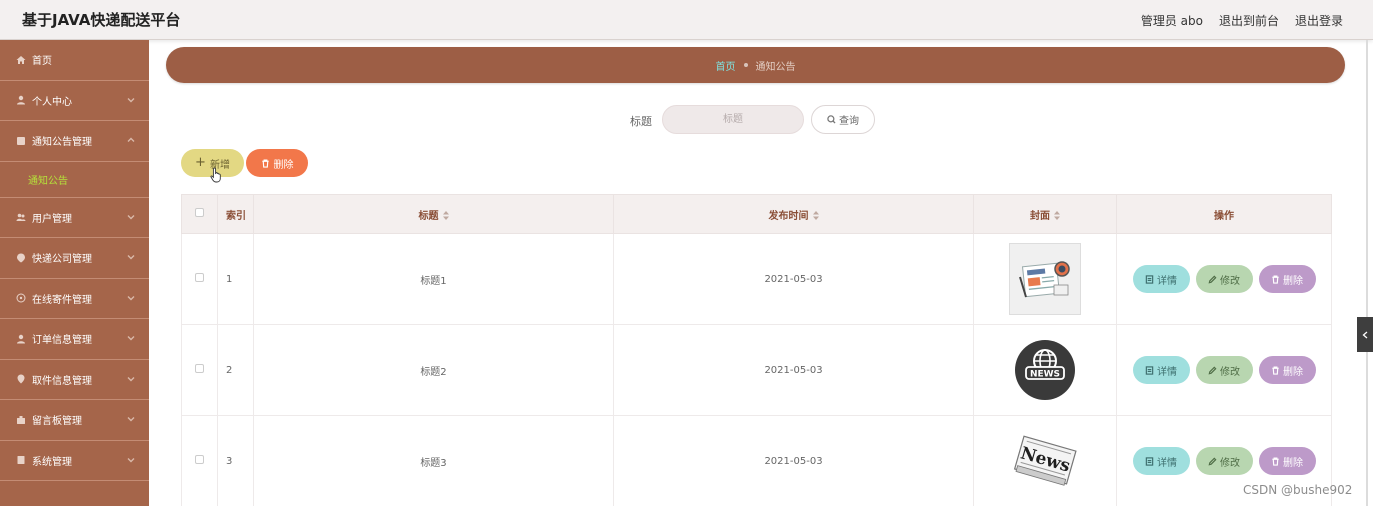 The height and width of the screenshot is (506, 1373). Describe the element at coordinates (1040, 216) in the screenshot. I see `column-header-label: 封面` at that location.